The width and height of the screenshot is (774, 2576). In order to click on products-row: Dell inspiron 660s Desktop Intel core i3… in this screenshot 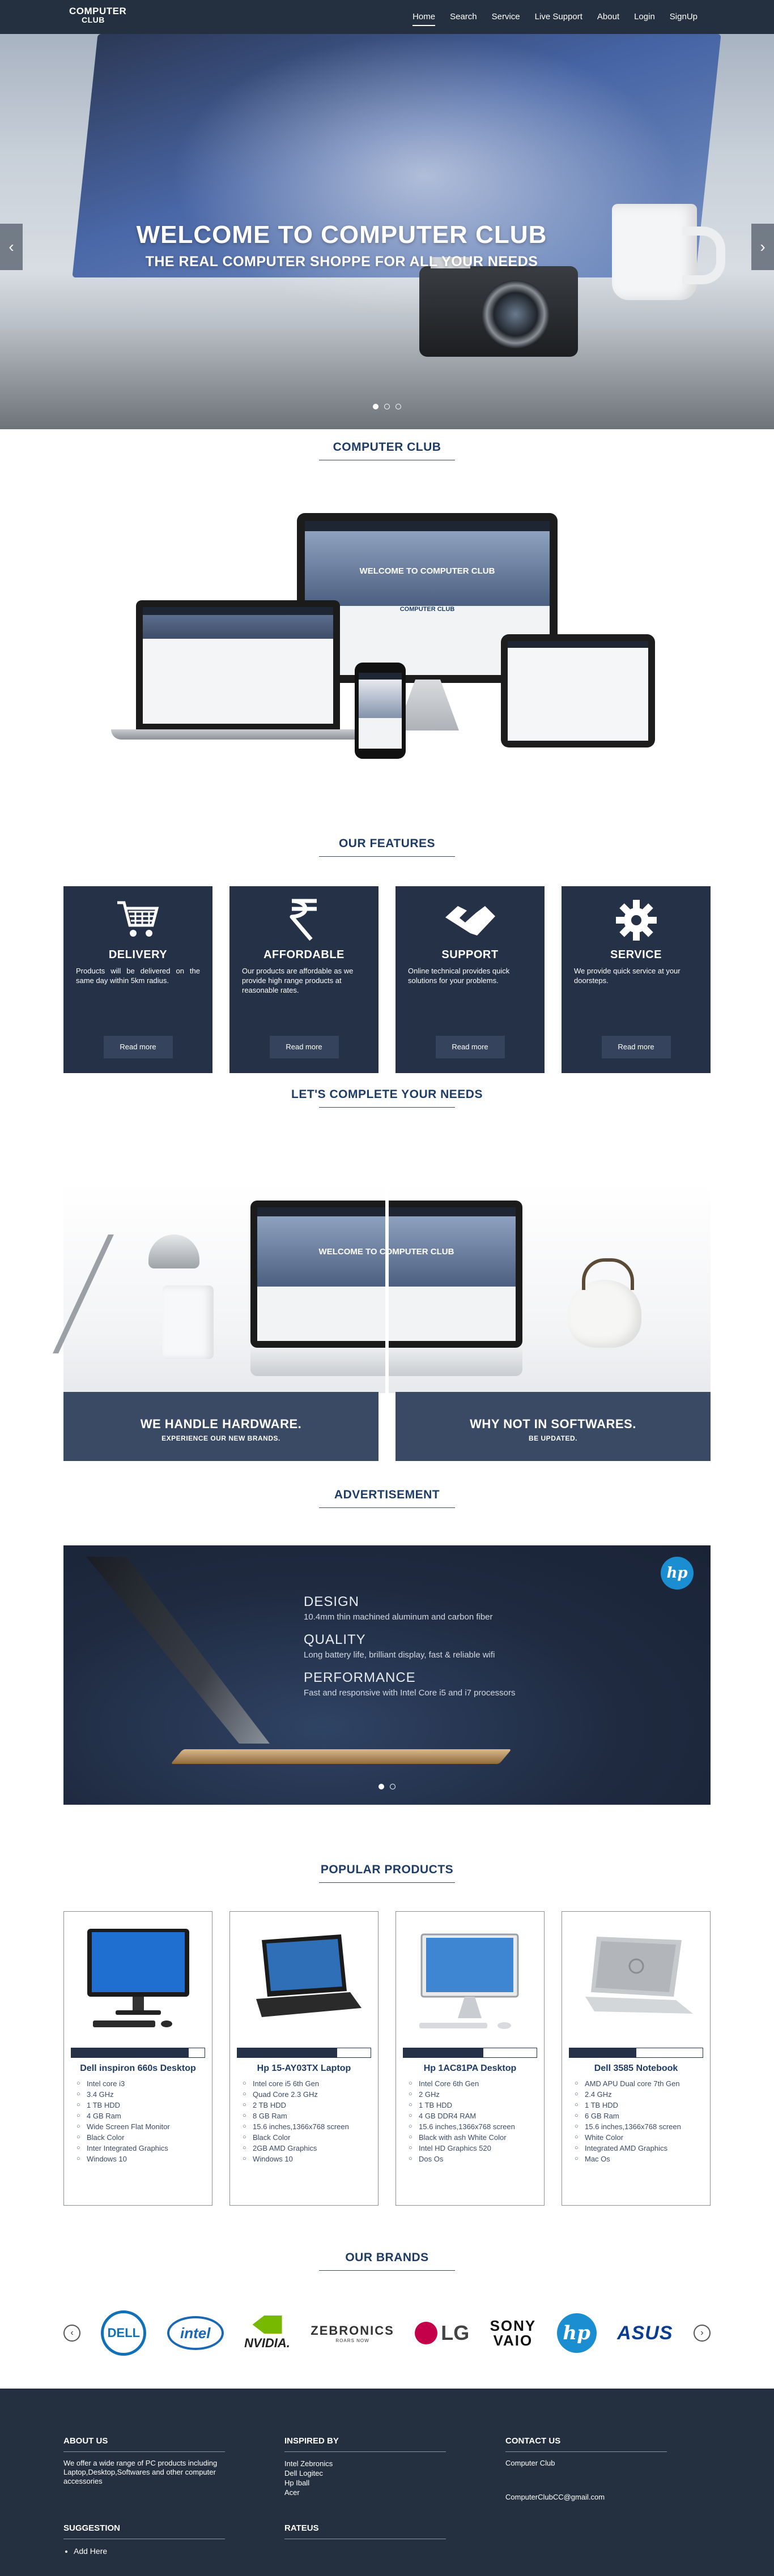, I will do `click(387, 2058)`.